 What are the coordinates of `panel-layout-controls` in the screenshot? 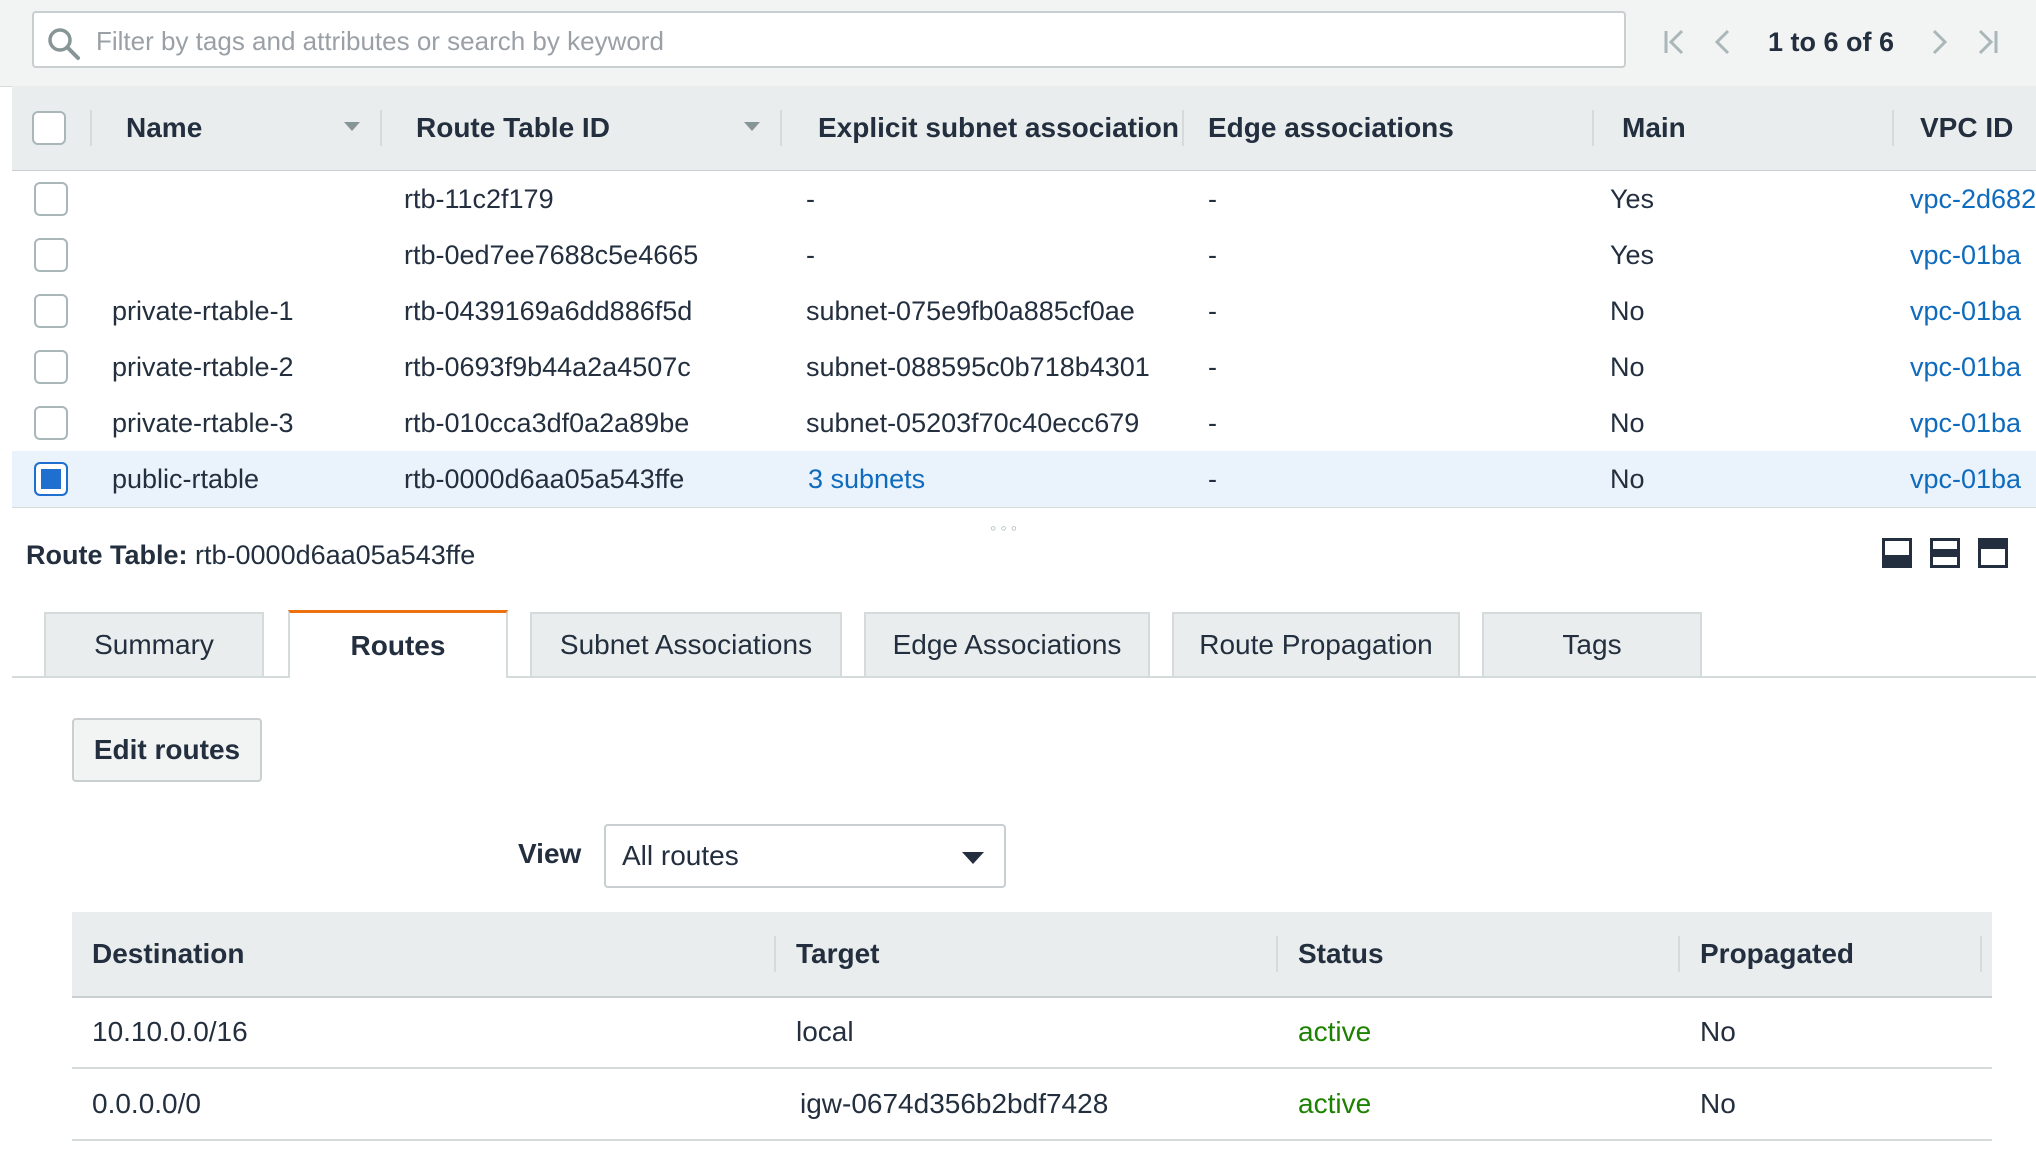 It's located at (1945, 553).